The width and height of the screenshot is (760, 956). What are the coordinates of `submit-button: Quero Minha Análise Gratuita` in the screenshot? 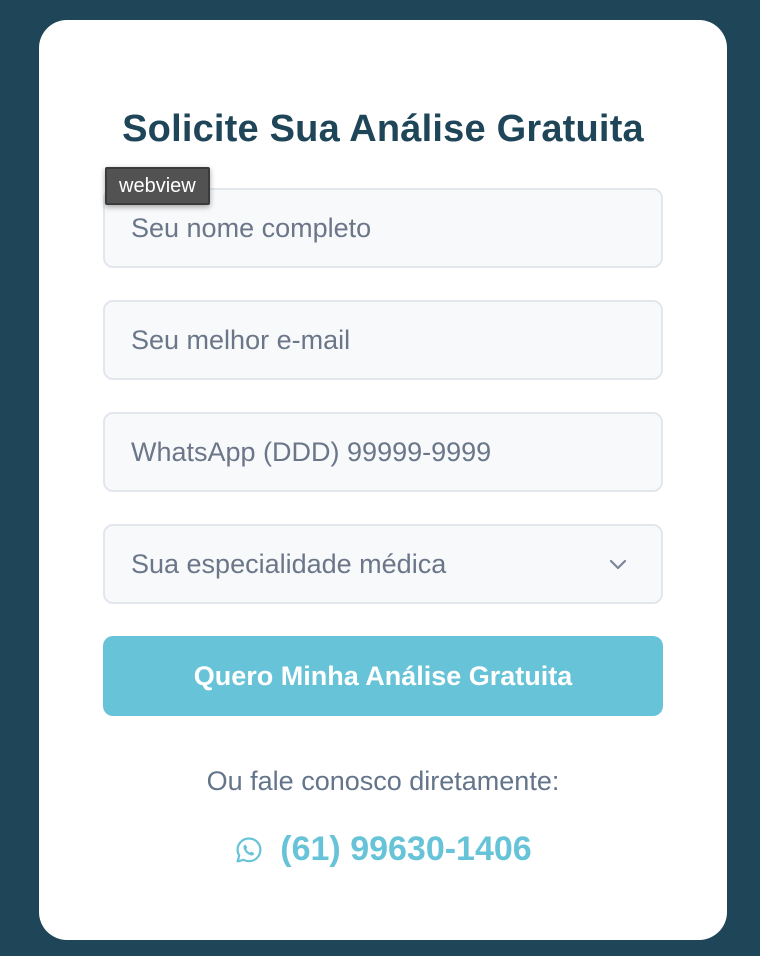 It's located at (383, 676).